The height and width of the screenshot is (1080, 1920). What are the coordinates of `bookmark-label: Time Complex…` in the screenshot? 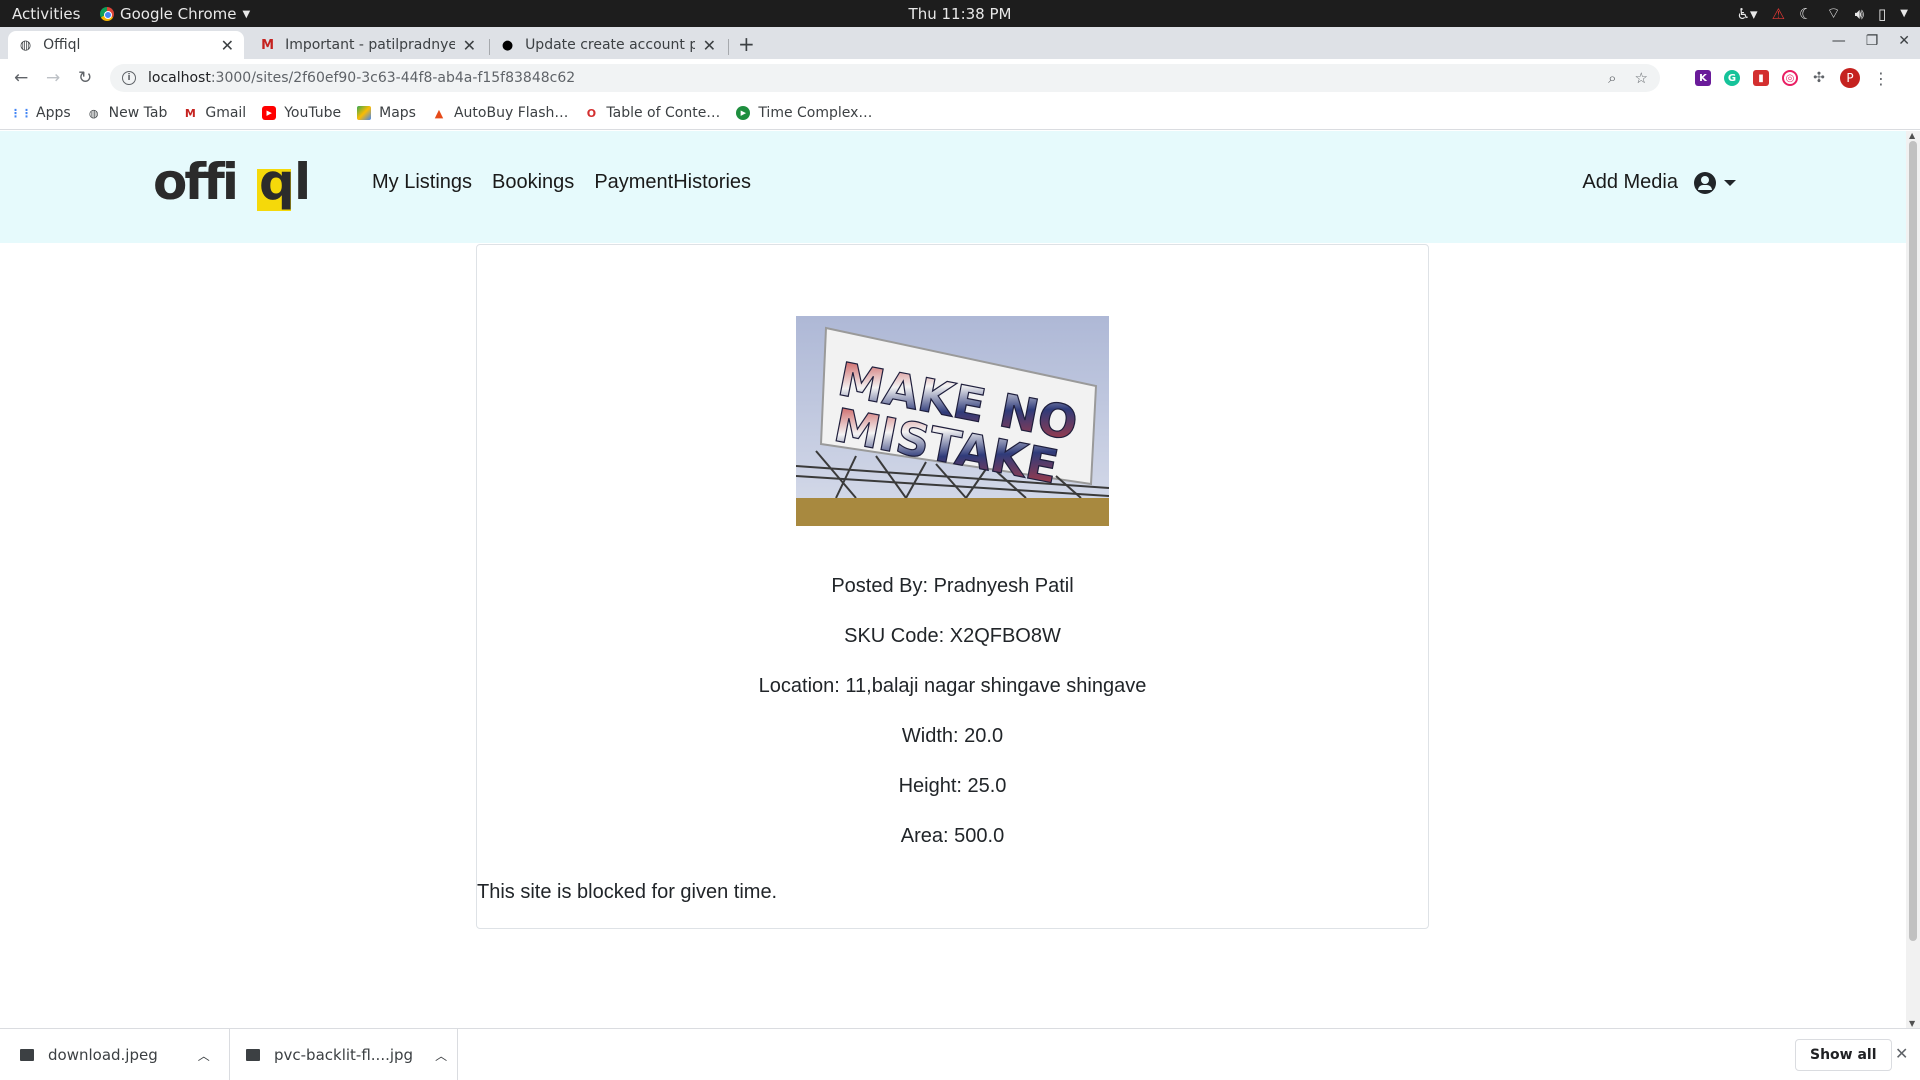 It's located at (815, 113).